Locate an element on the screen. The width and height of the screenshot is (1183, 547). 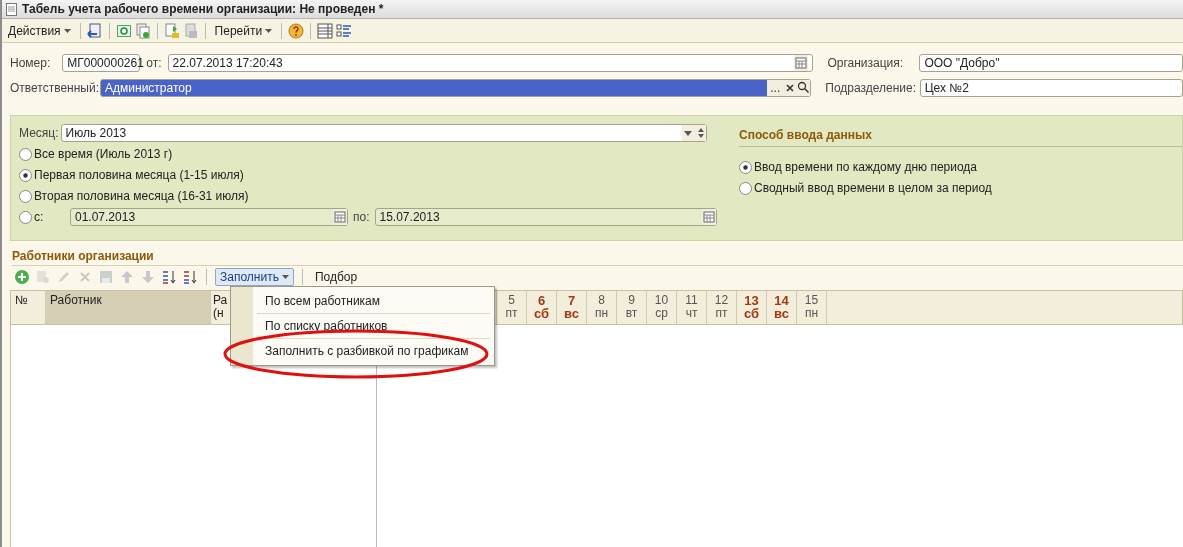
sort-ascending-icon is located at coordinates (169, 276).